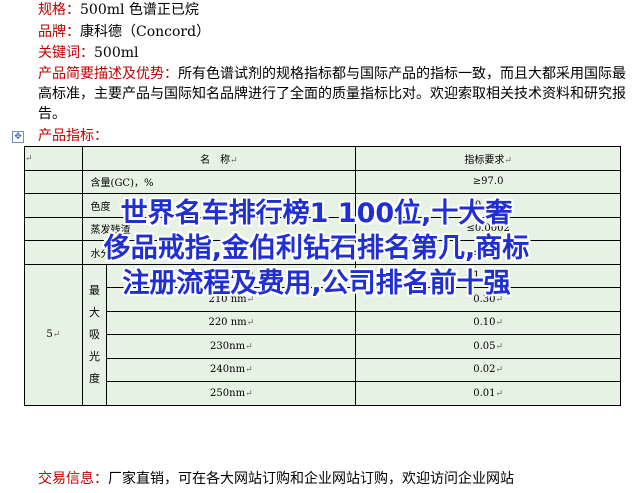 This screenshot has height=493, width=633. Describe the element at coordinates (316, 283) in the screenshot. I see `title-overlay-line: 注册流程及费用,公司排名前十强` at that location.